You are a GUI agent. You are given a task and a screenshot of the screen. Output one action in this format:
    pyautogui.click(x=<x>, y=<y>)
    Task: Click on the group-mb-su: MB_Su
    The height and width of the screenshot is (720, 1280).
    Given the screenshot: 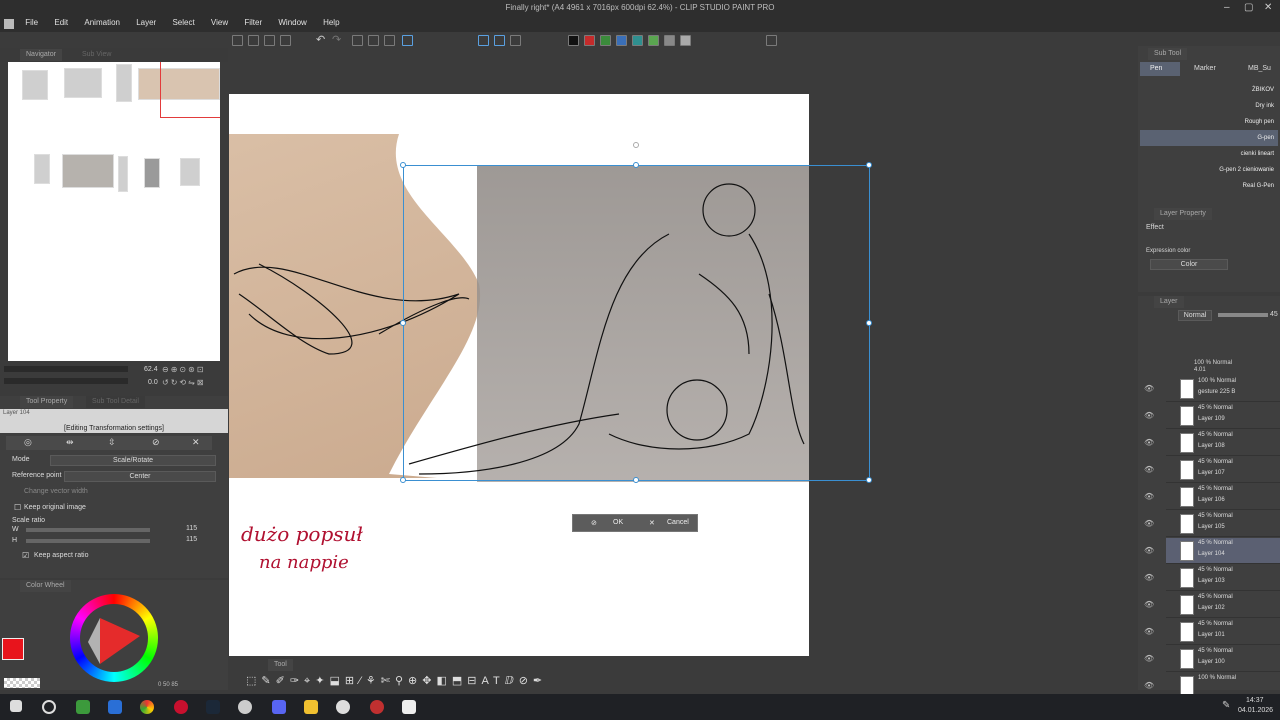 What is the action you would take?
    pyautogui.click(x=1259, y=68)
    